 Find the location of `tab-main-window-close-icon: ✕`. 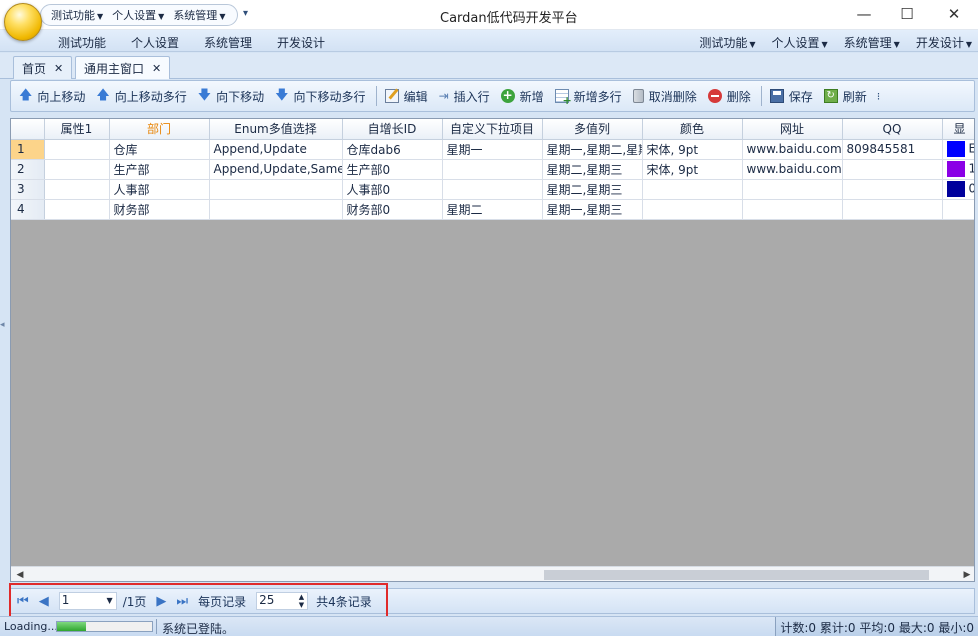

tab-main-window-close-icon: ✕ is located at coordinates (156, 68).